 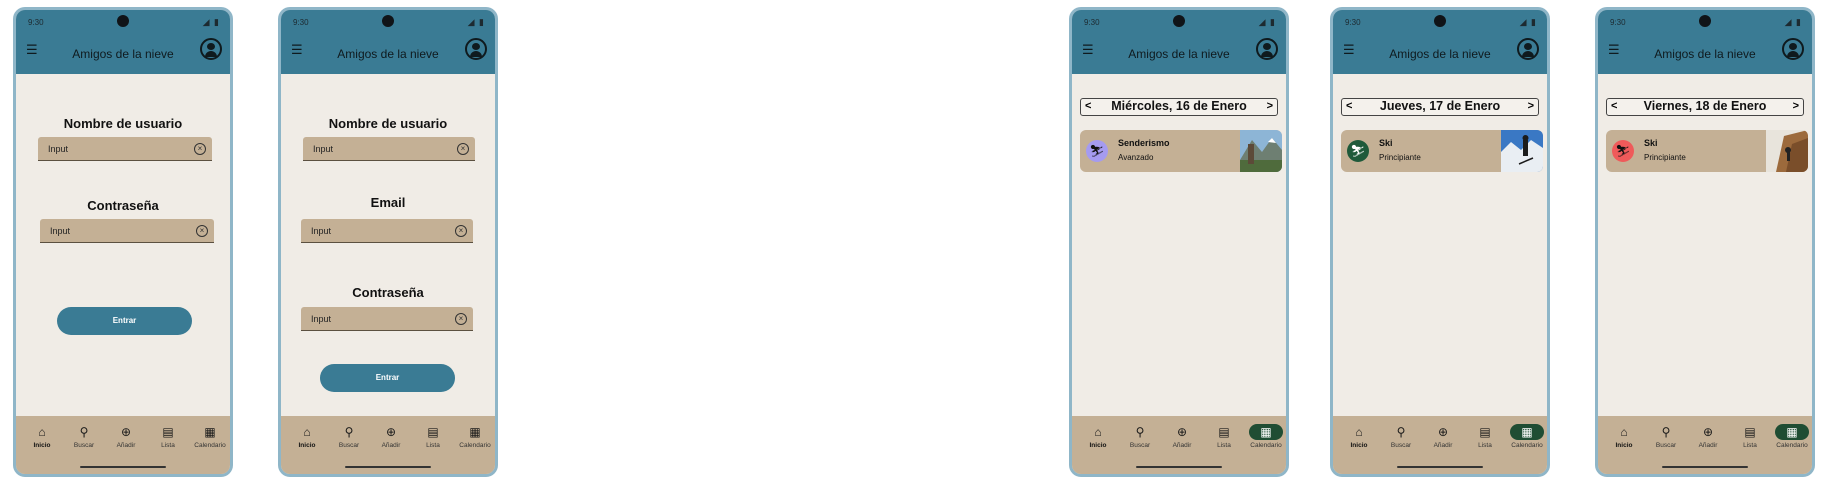 What do you see at coordinates (1440, 107) in the screenshot?
I see `date-selector: < Jueves, 17 de Enero >` at bounding box center [1440, 107].